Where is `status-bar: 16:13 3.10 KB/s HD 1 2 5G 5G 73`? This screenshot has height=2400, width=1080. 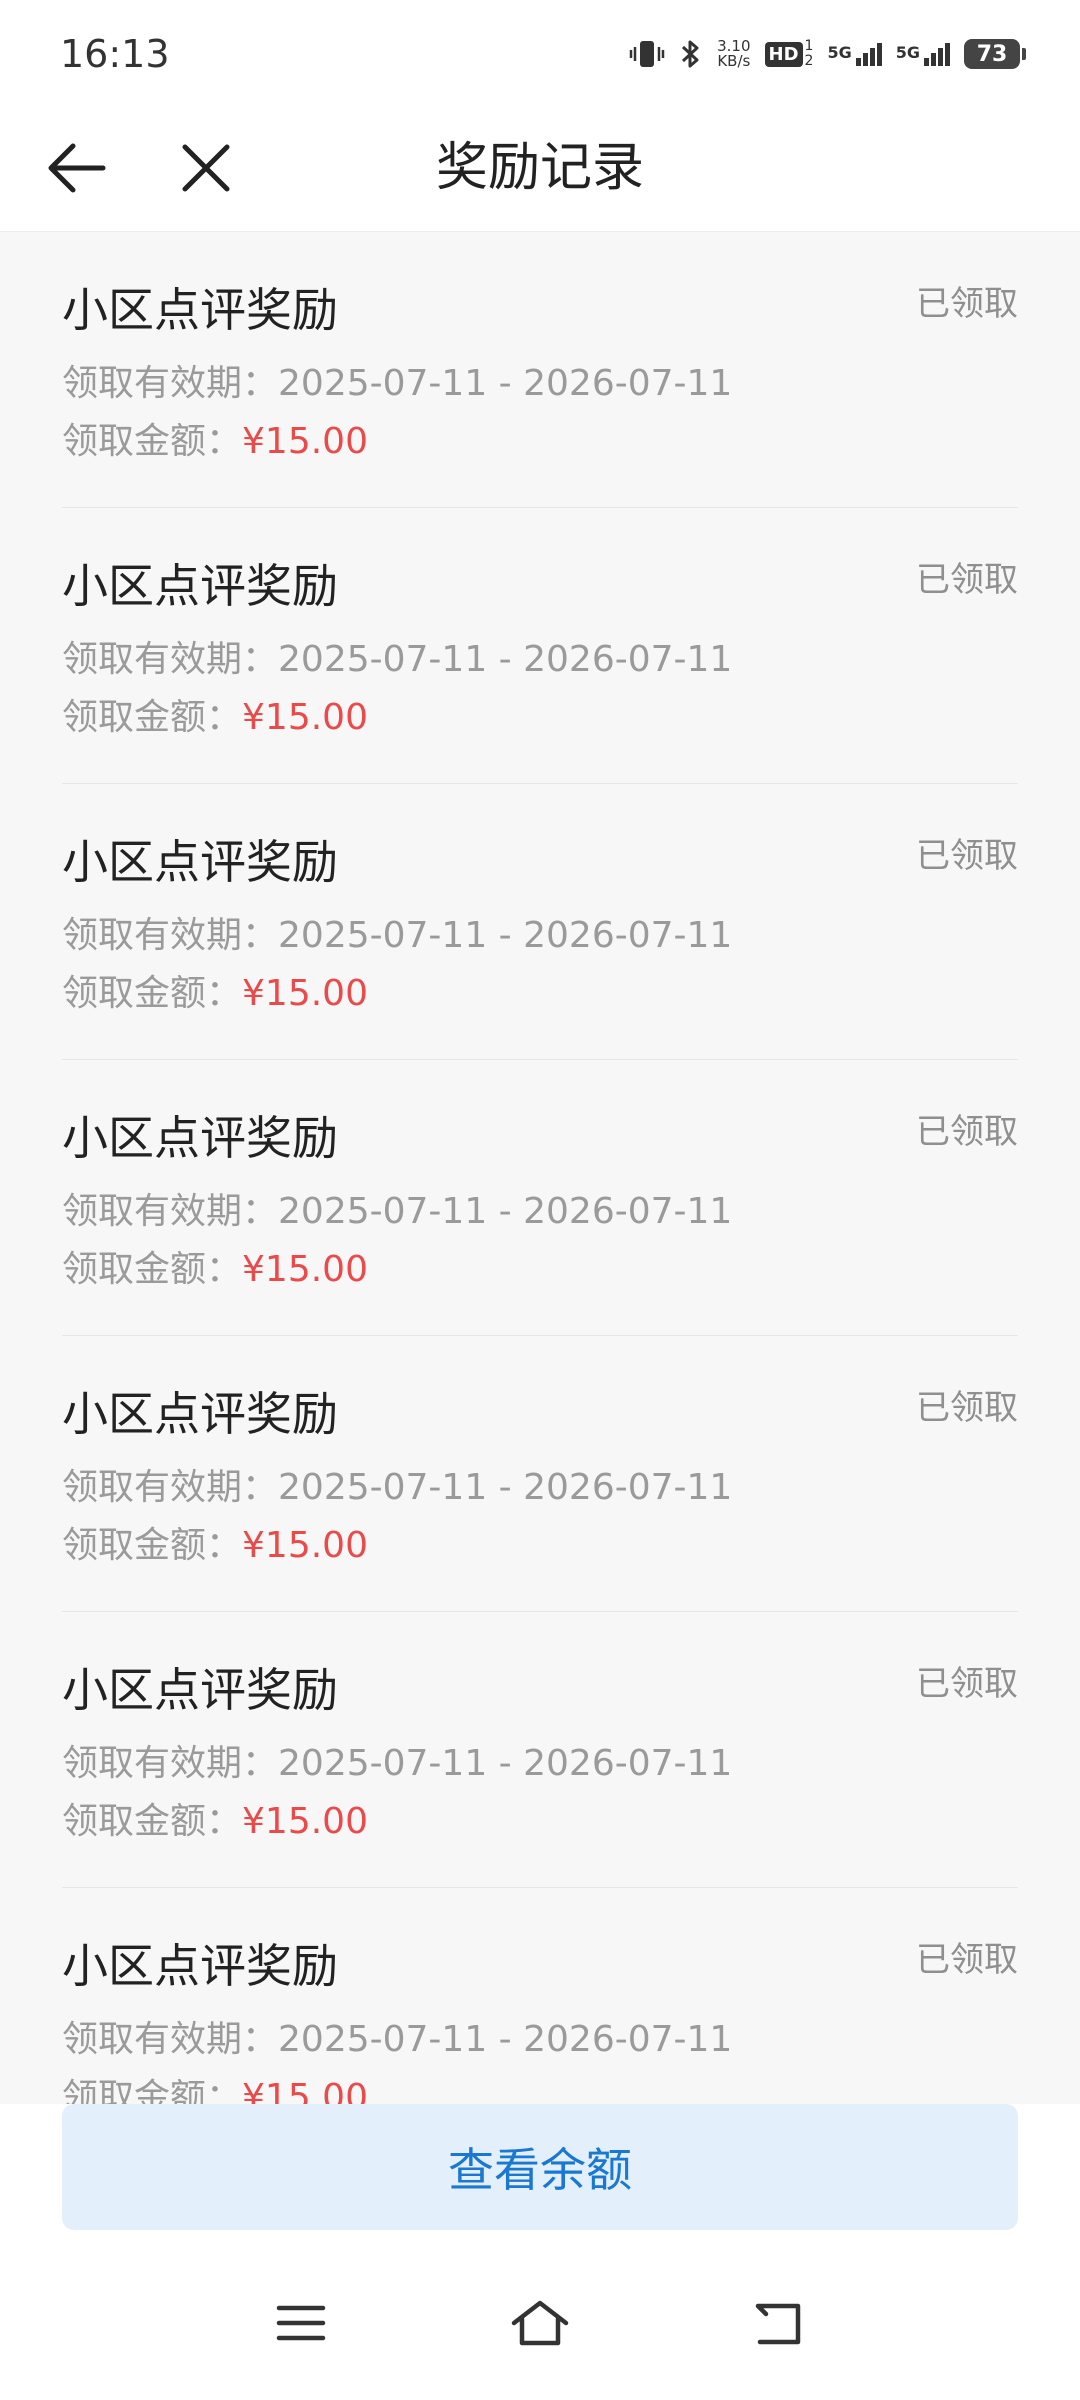
status-bar: 16:13 3.10 KB/s HD 1 2 5G 5G 73 is located at coordinates (540, 54).